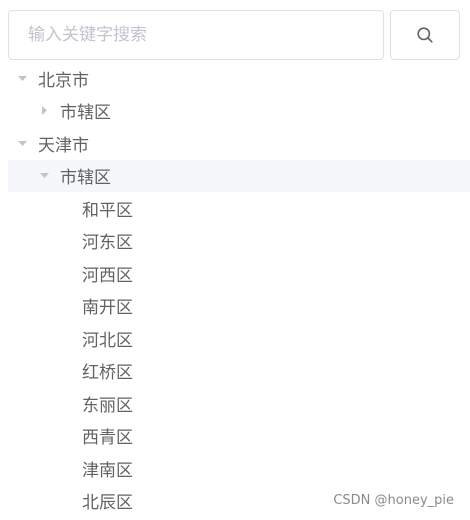  What do you see at coordinates (107, 503) in the screenshot?
I see `tree-node-label: 北辰区` at bounding box center [107, 503].